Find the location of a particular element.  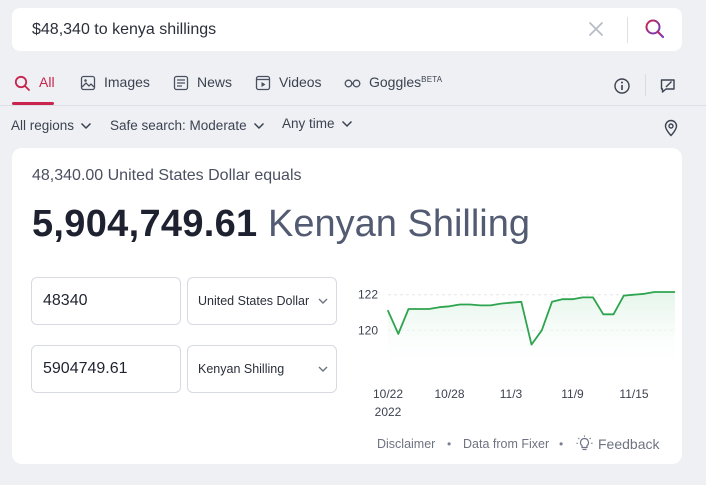

feedback-button: Feedback is located at coordinates (617, 443).